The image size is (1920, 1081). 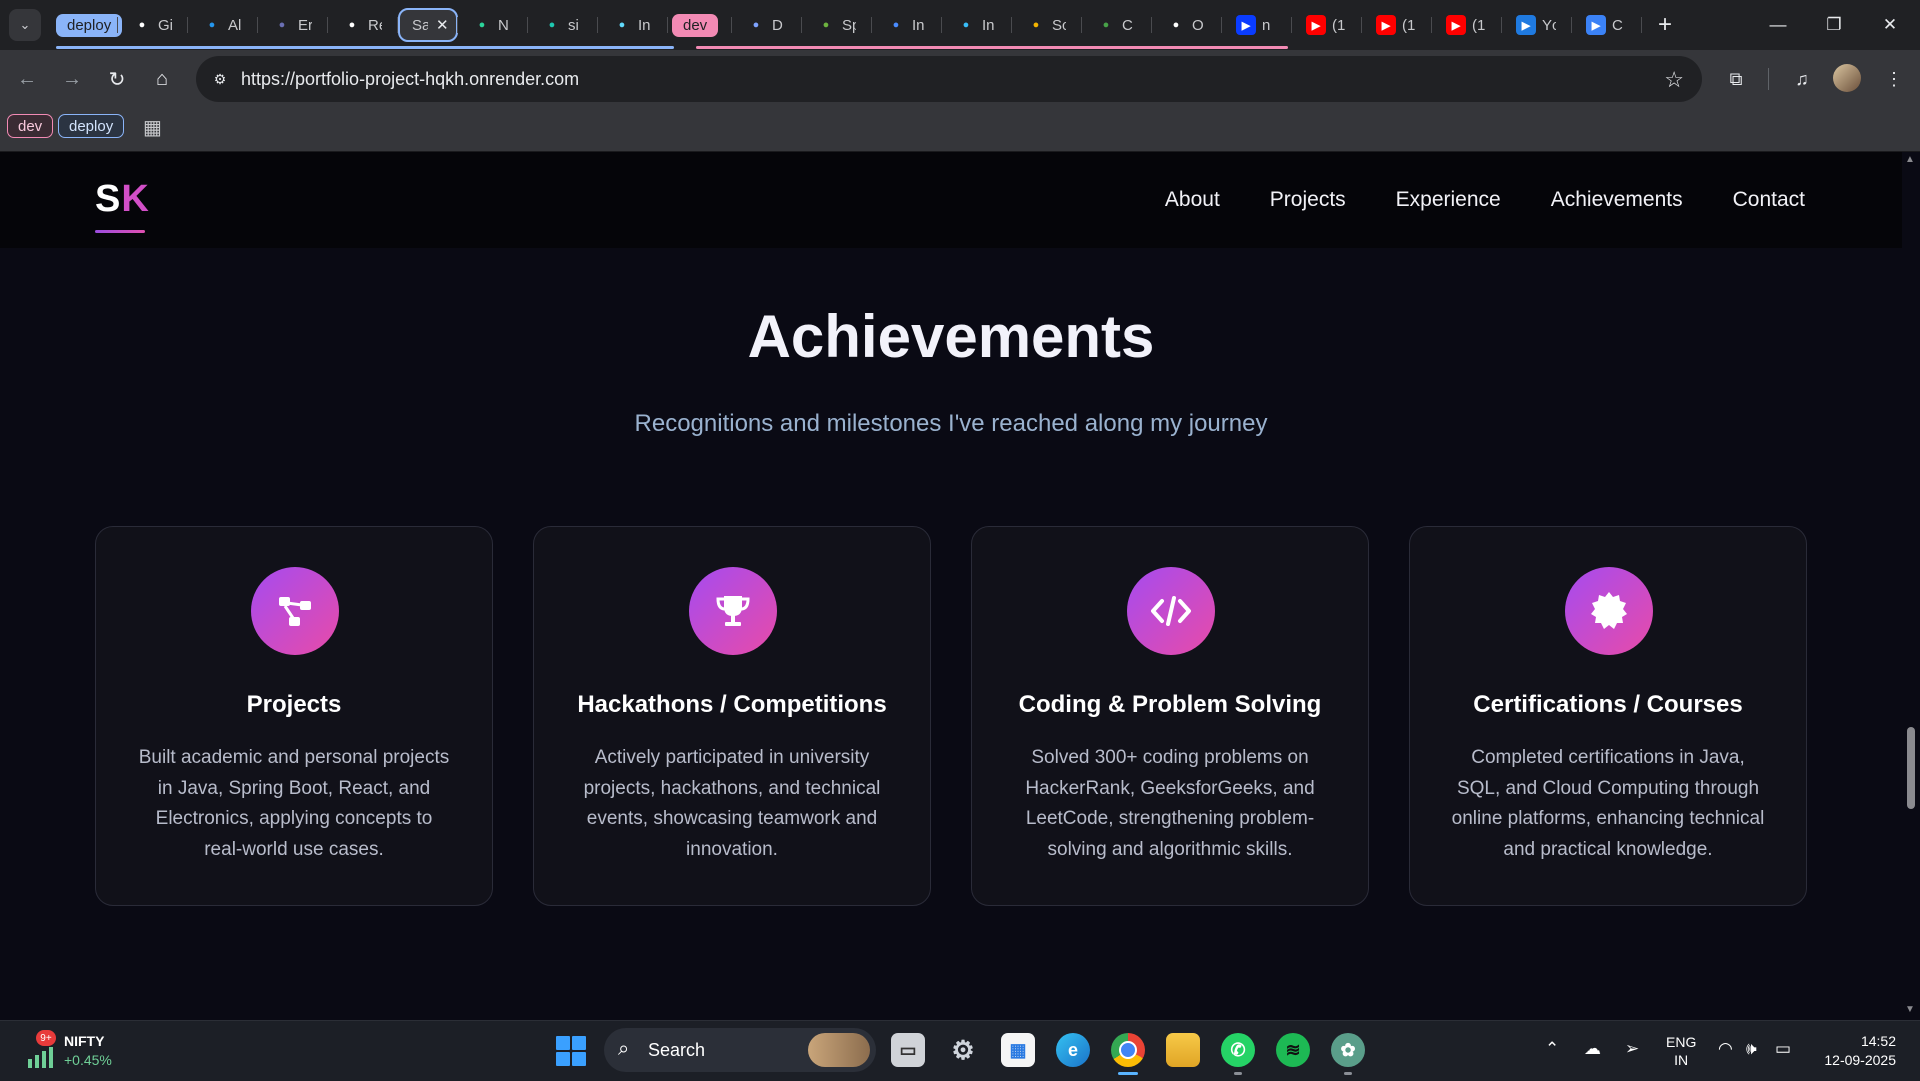 I want to click on tab-group-dev: dev, so click(x=700, y=25).